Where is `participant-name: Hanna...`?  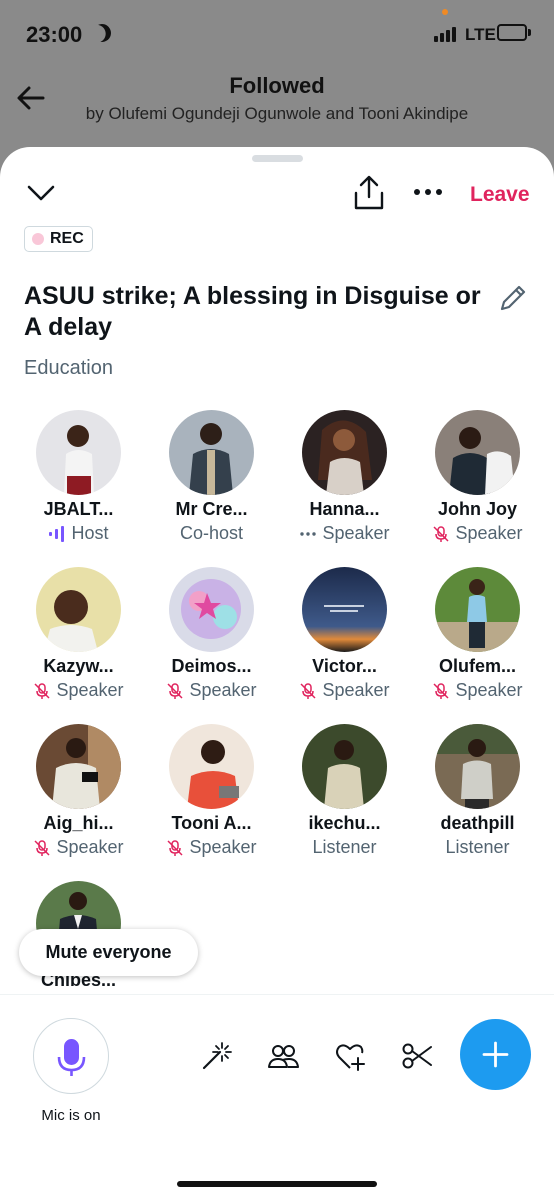 participant-name: Hanna... is located at coordinates (344, 509).